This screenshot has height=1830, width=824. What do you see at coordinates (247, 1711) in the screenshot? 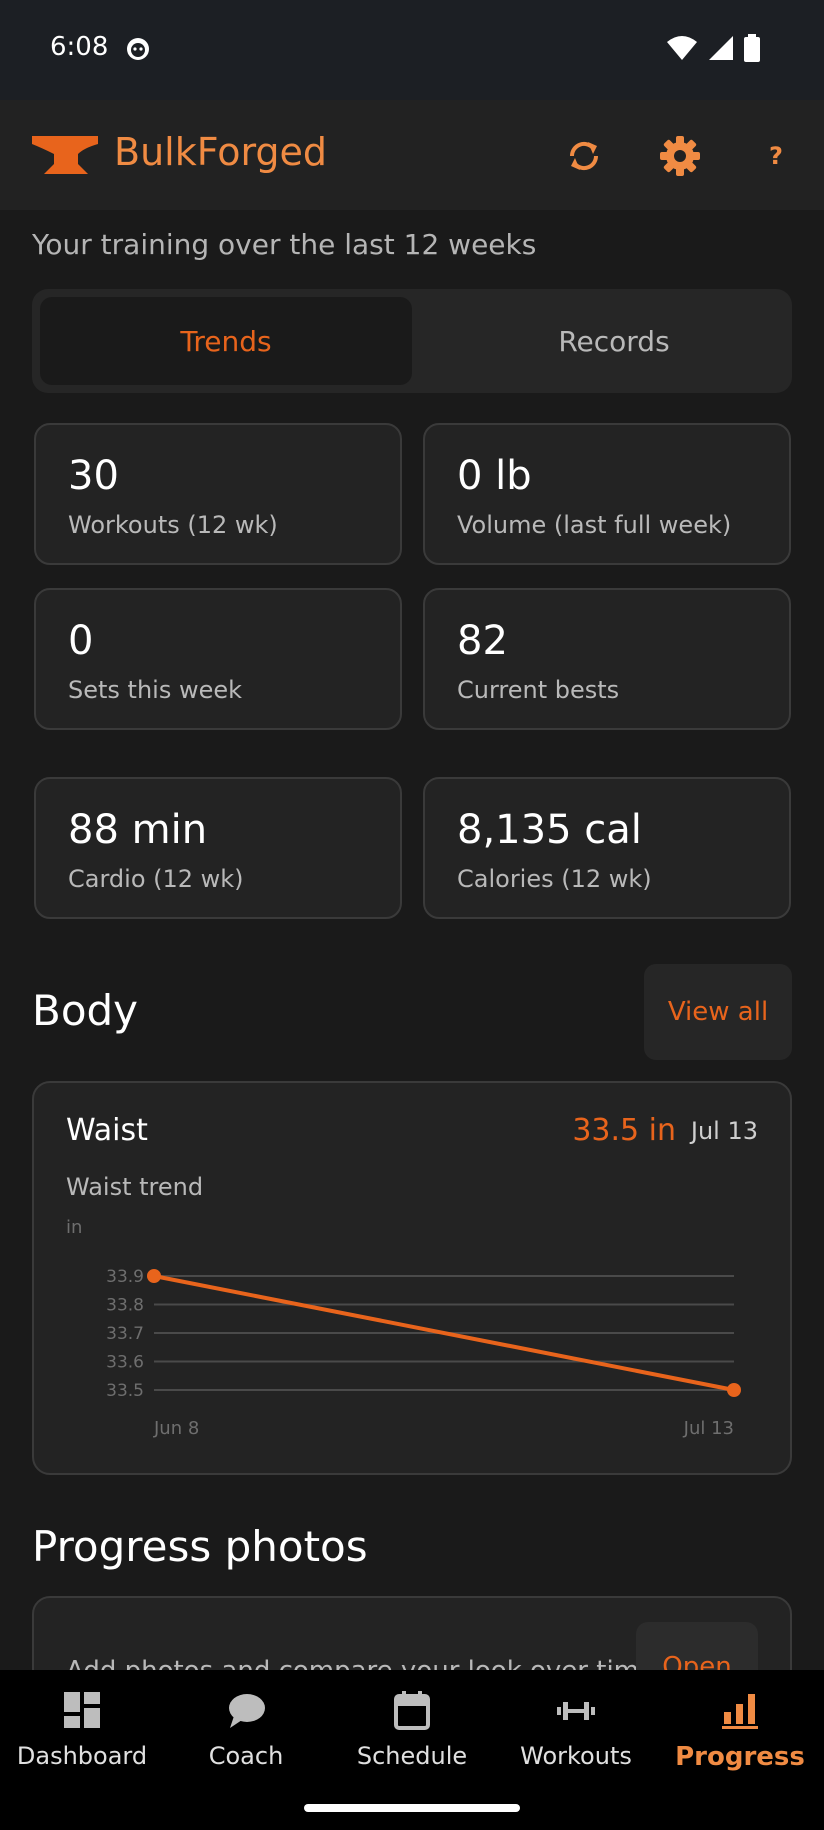
I see `chat-bubble-icon` at bounding box center [247, 1711].